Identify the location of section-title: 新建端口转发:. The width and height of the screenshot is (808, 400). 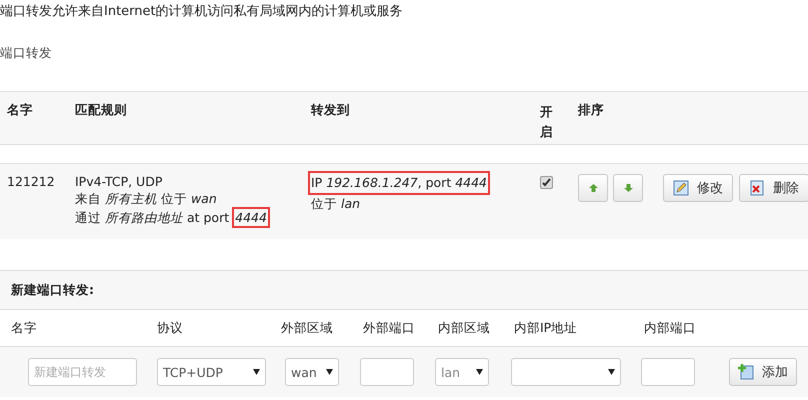
(404, 290).